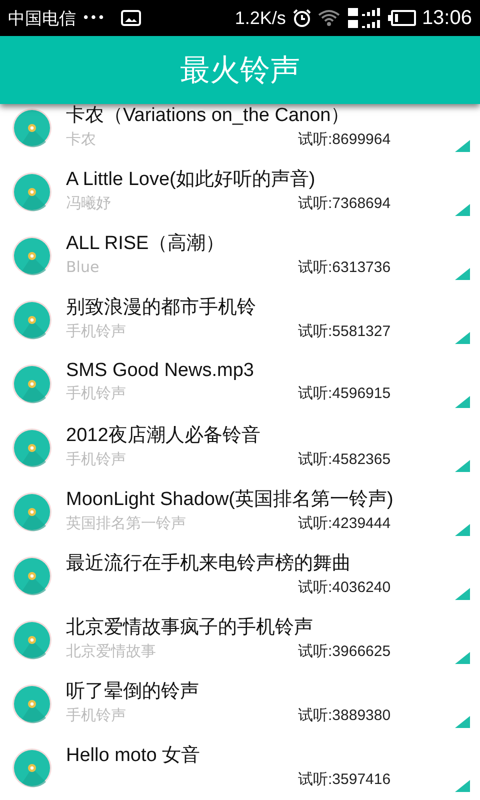  Describe the element at coordinates (209, 564) in the screenshot. I see `ringtone-title: 最近流行在手机来电铃声榜的舞曲` at that location.